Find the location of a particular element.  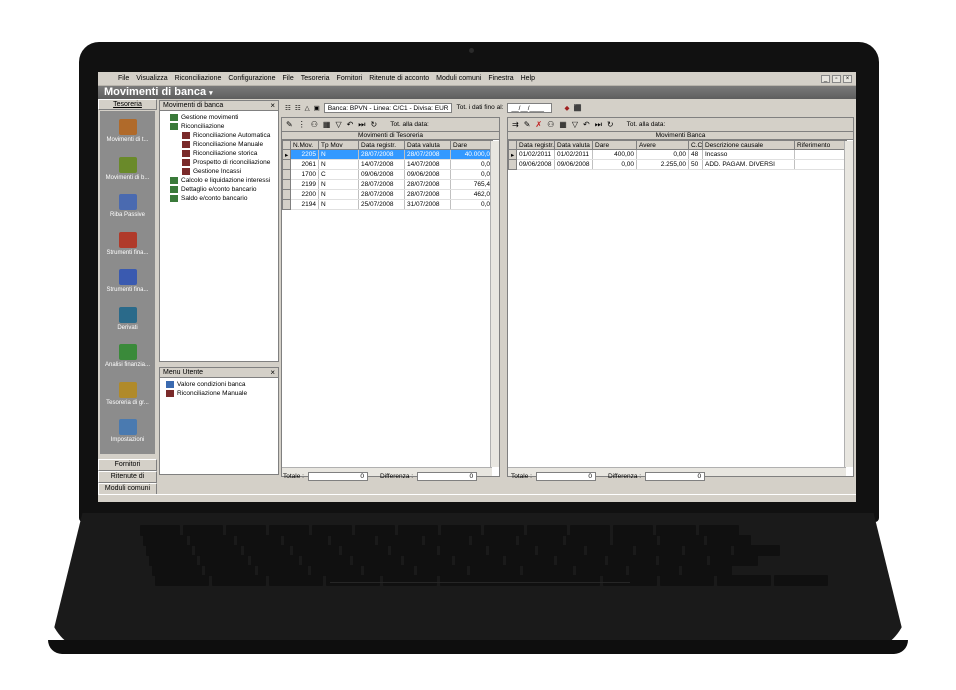

menu-utente-item: Riconciliazione Manuale is located at coordinates (222, 393).